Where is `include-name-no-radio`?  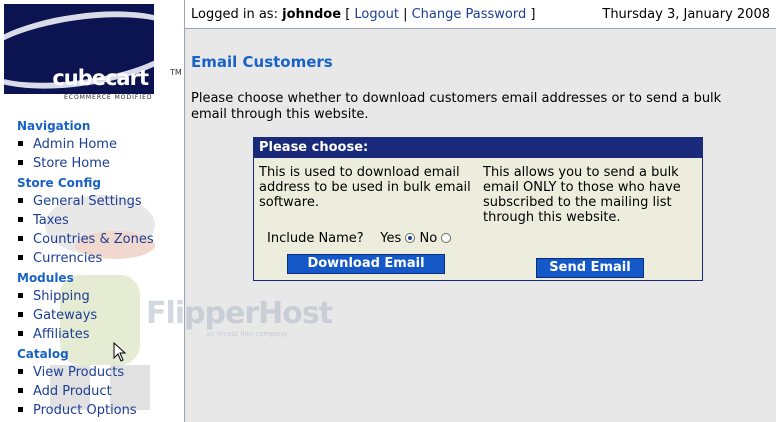 include-name-no-radio is located at coordinates (446, 237).